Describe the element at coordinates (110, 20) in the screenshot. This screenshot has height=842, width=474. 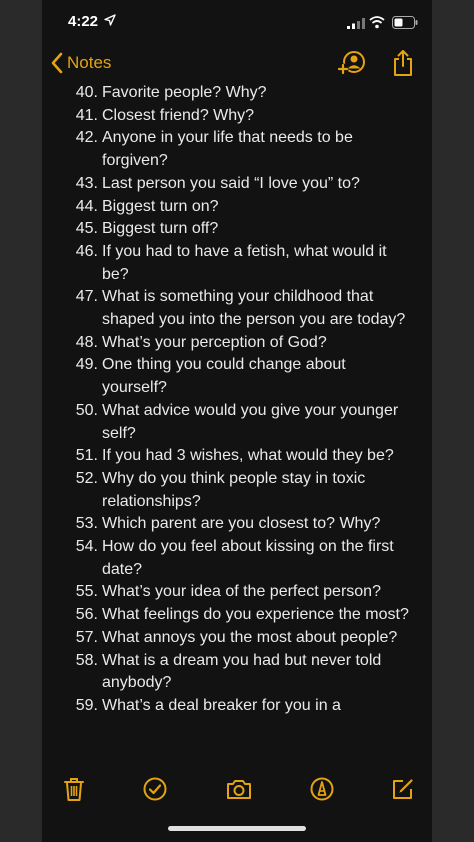
I see `location-arrow-icon` at that location.